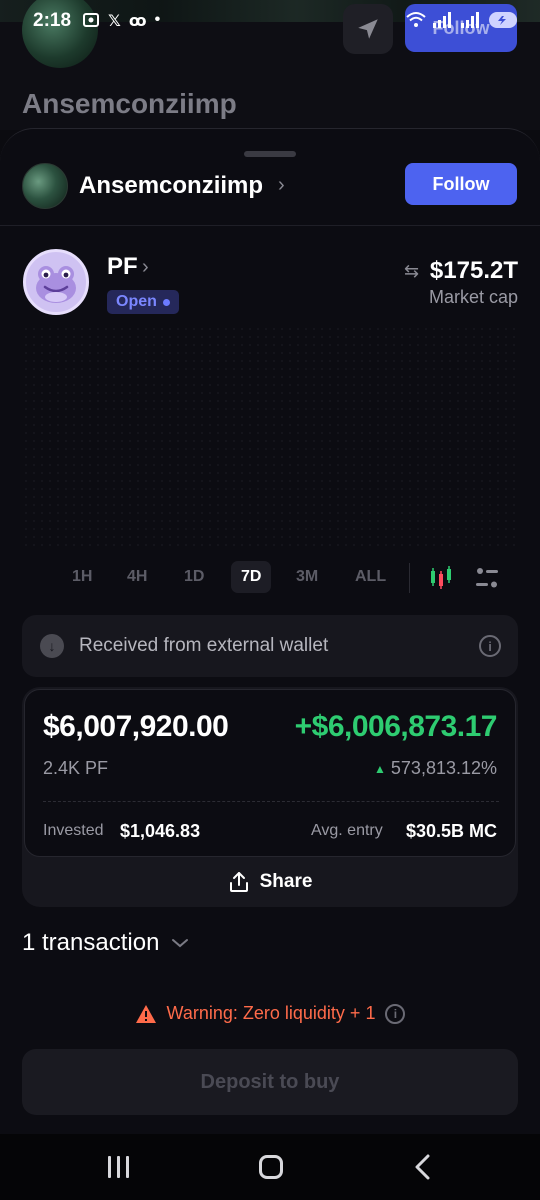  Describe the element at coordinates (52, 646) in the screenshot. I see `arrow-down-icon: ↓` at that location.